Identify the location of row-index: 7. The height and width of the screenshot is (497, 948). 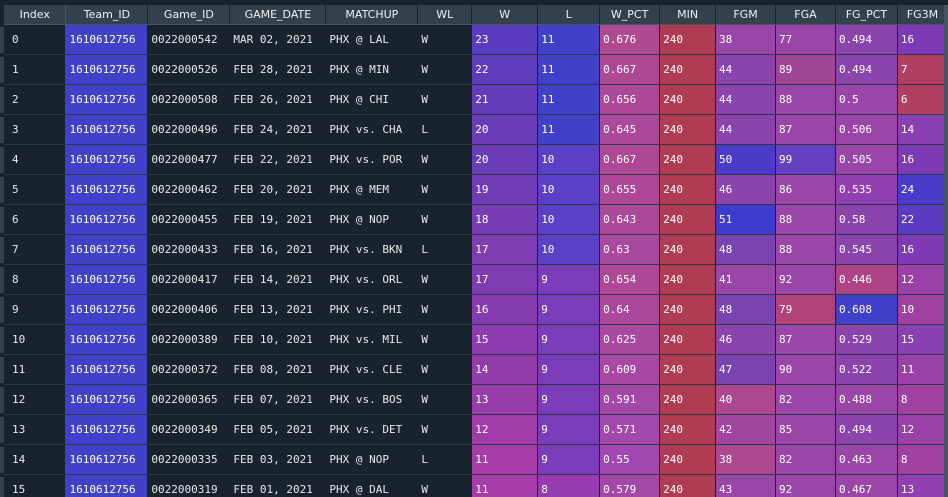
(35, 249).